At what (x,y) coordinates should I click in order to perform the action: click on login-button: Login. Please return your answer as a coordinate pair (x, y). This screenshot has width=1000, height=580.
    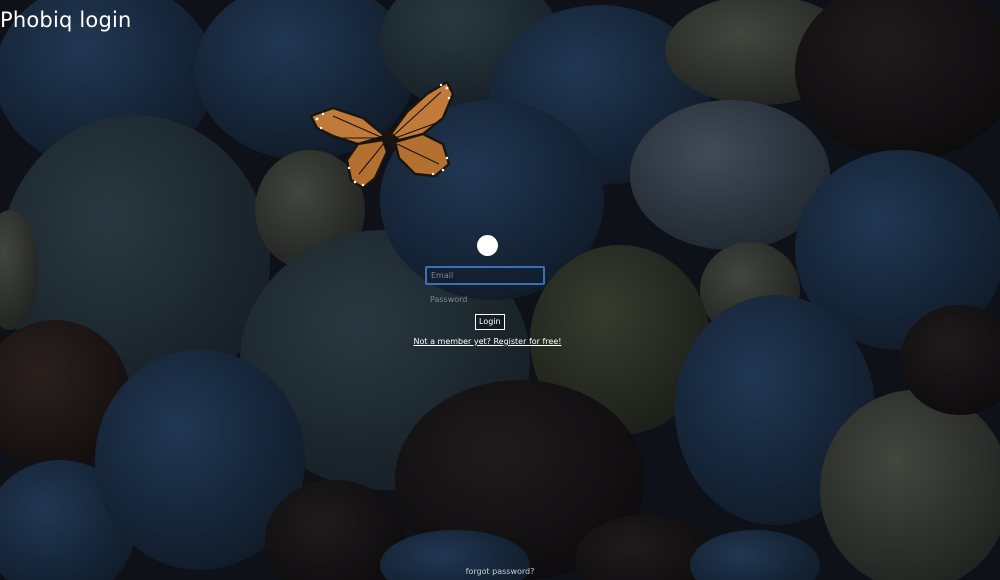
    Looking at the image, I should click on (490, 322).